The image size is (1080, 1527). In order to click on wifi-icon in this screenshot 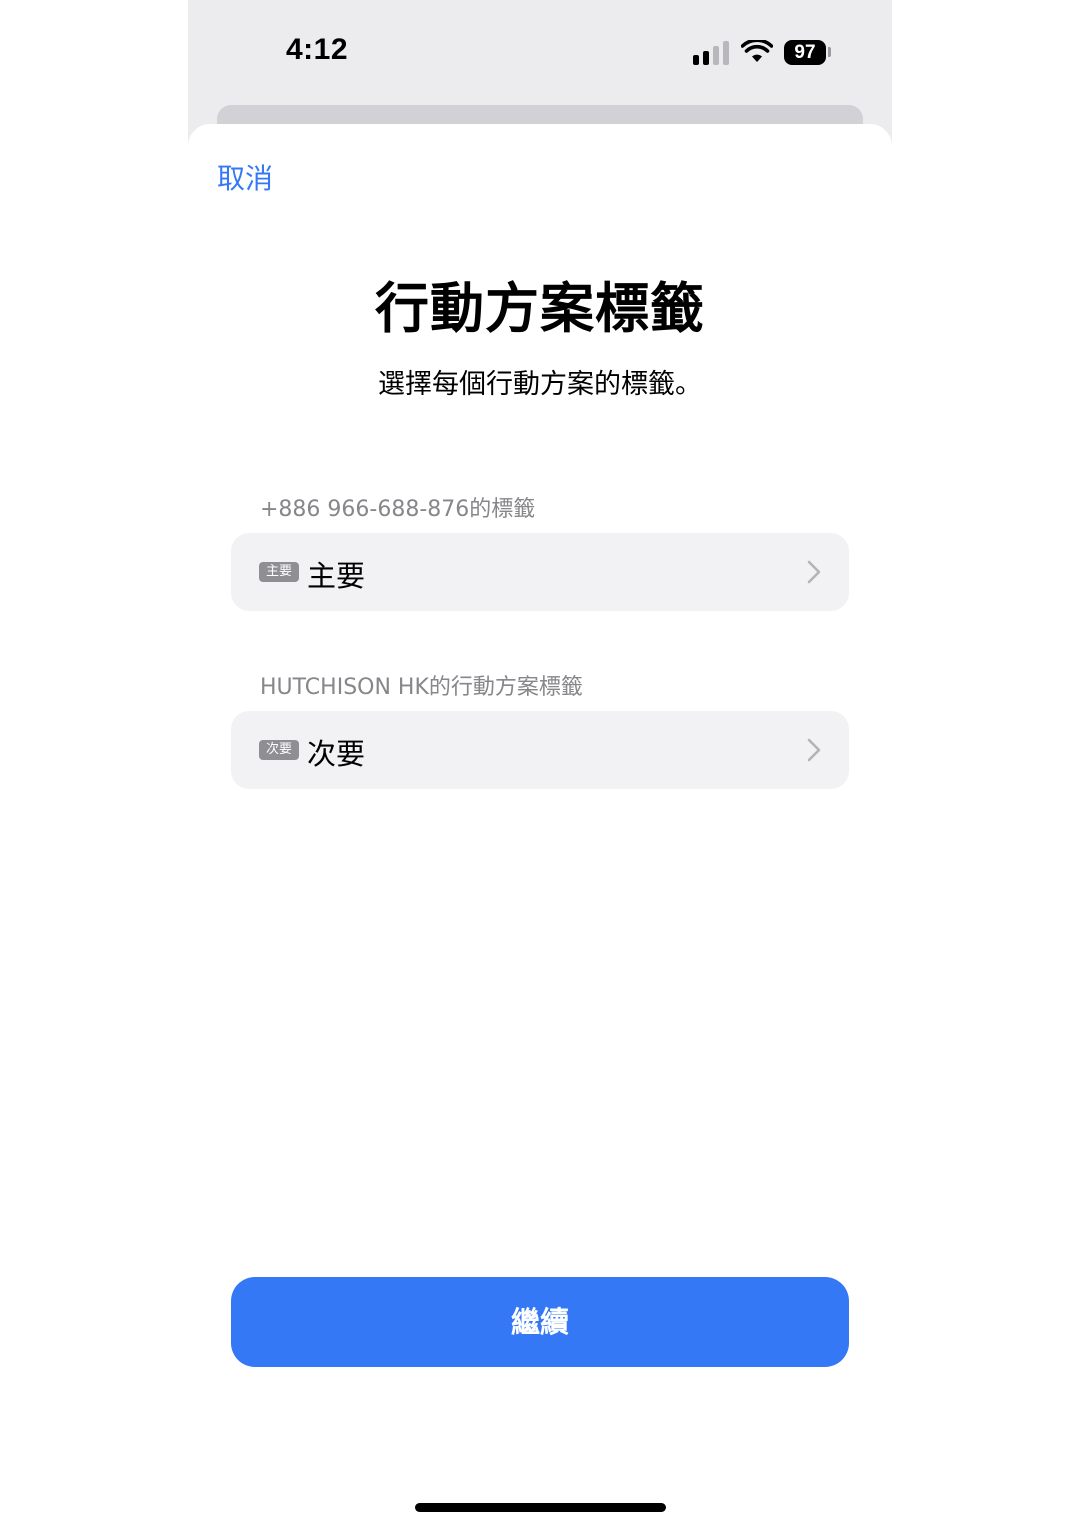, I will do `click(757, 51)`.